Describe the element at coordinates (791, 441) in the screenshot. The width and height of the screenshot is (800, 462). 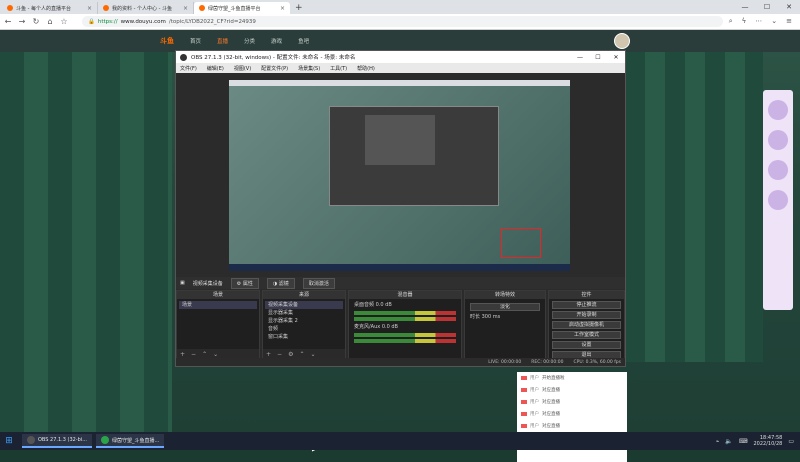
I see `notification-icon: ▭` at that location.